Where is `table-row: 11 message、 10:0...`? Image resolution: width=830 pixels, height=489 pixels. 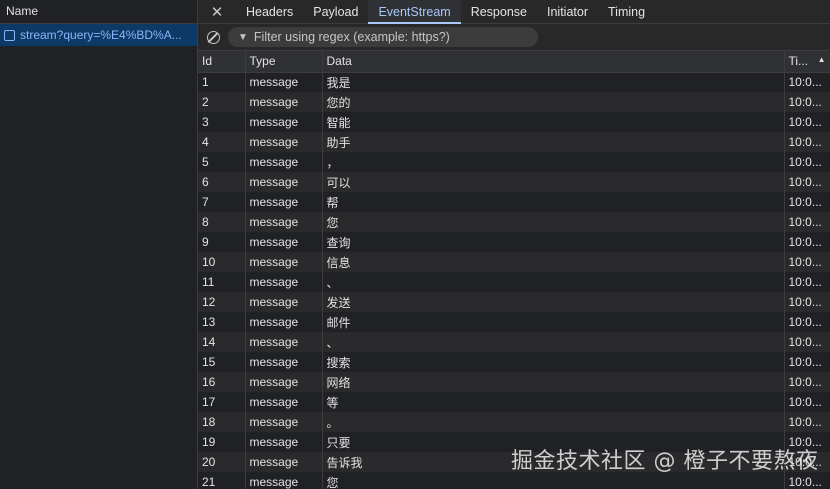 table-row: 11 message、 10:0... is located at coordinates (514, 282).